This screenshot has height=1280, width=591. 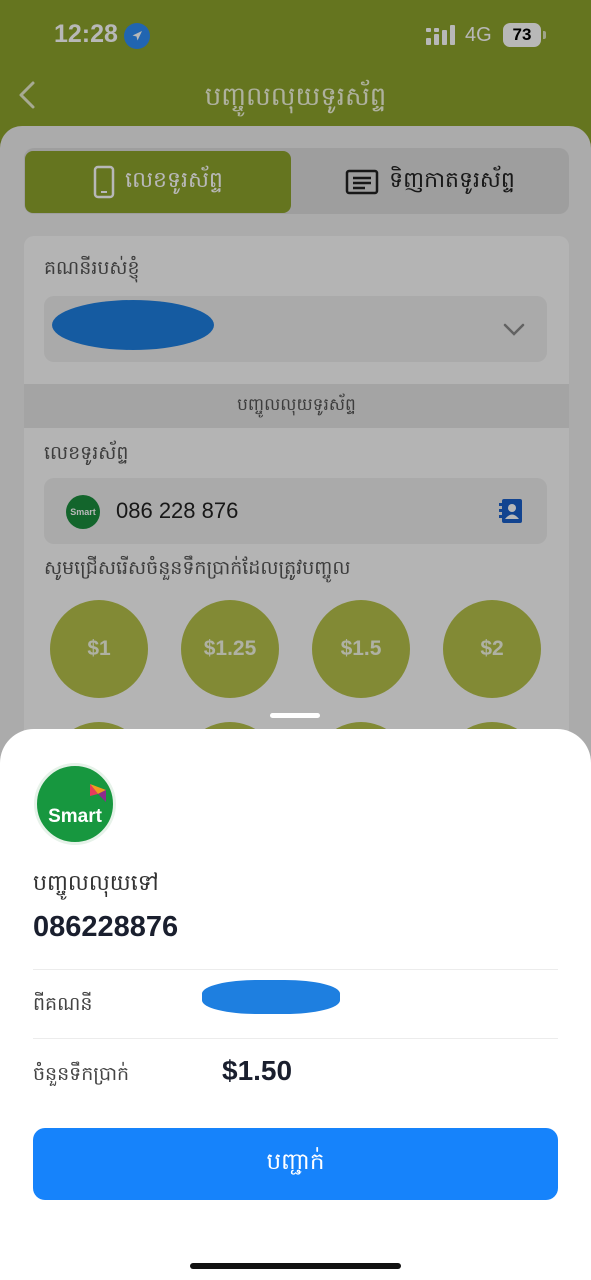 I want to click on home-indicator, so click(x=295, y=1266).